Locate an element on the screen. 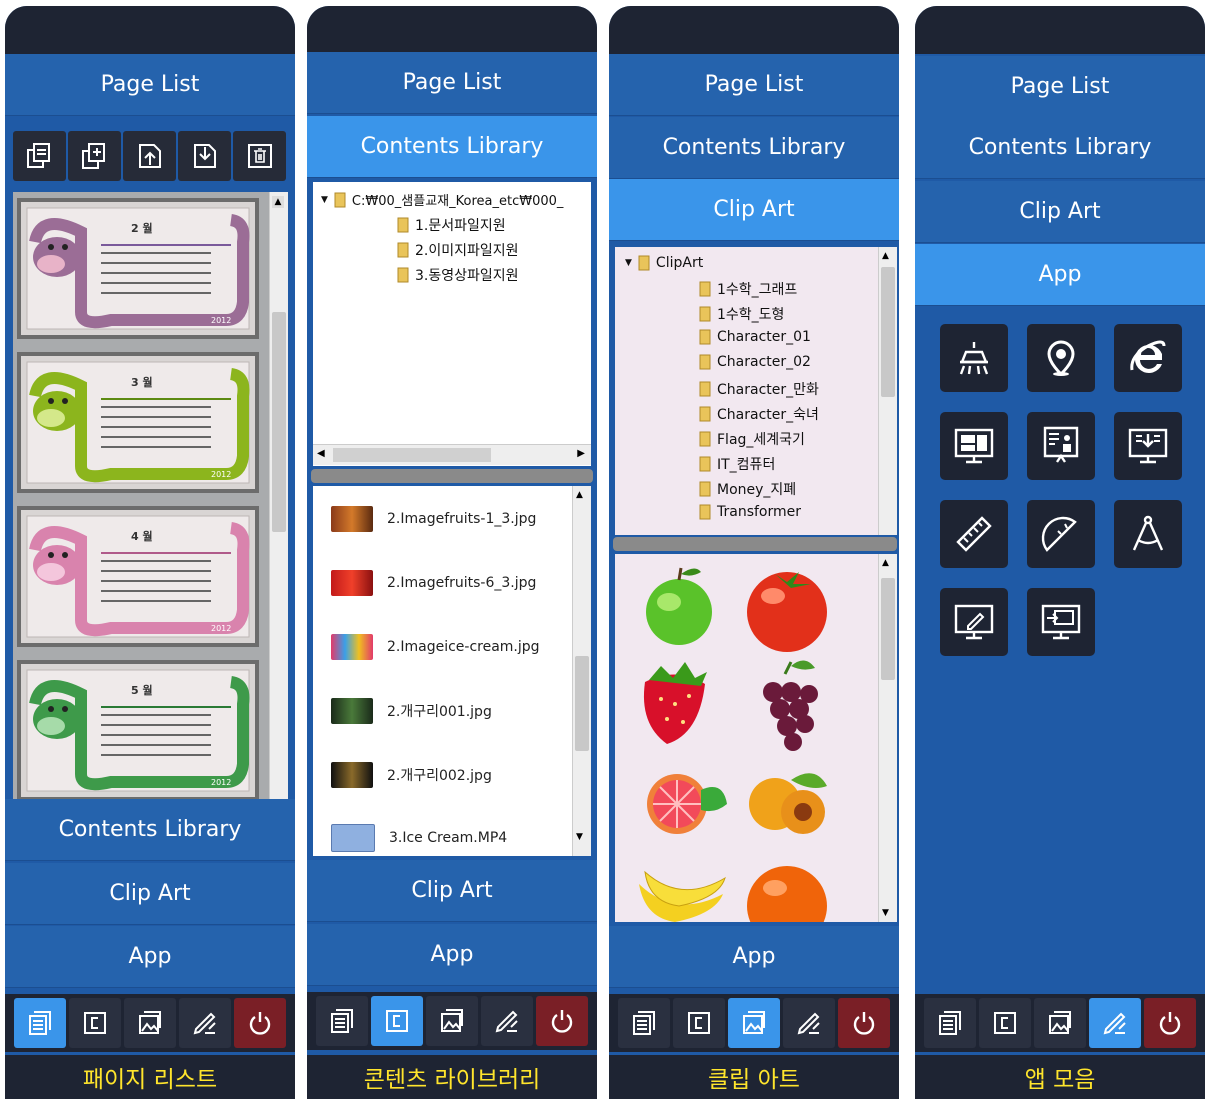  protractor-app-button is located at coordinates (1061, 534).